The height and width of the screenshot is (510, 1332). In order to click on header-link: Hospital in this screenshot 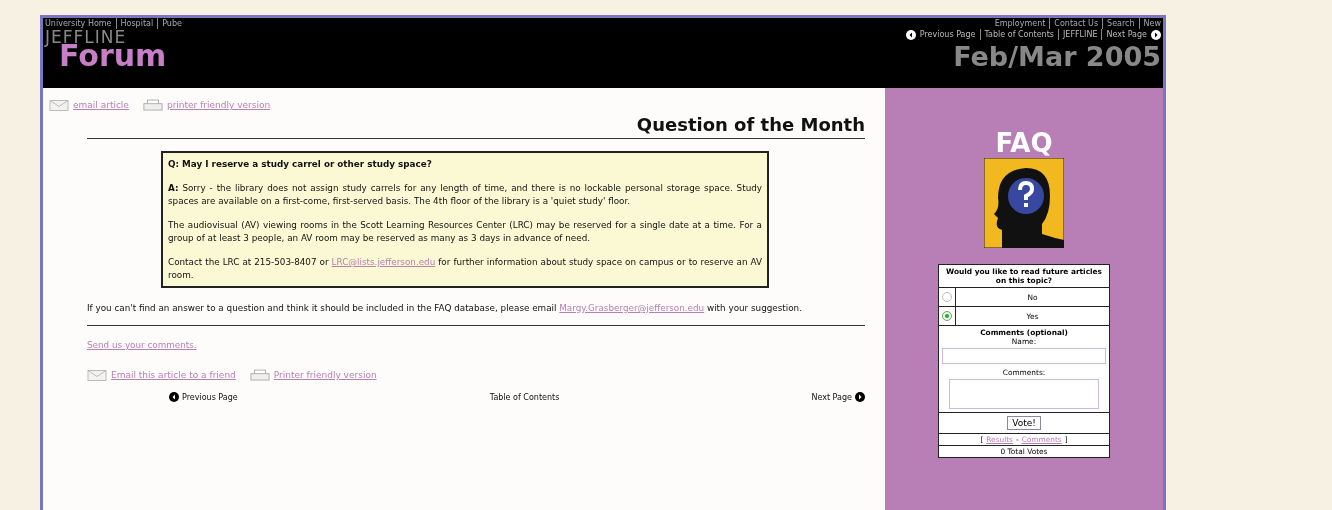, I will do `click(134, 23)`.